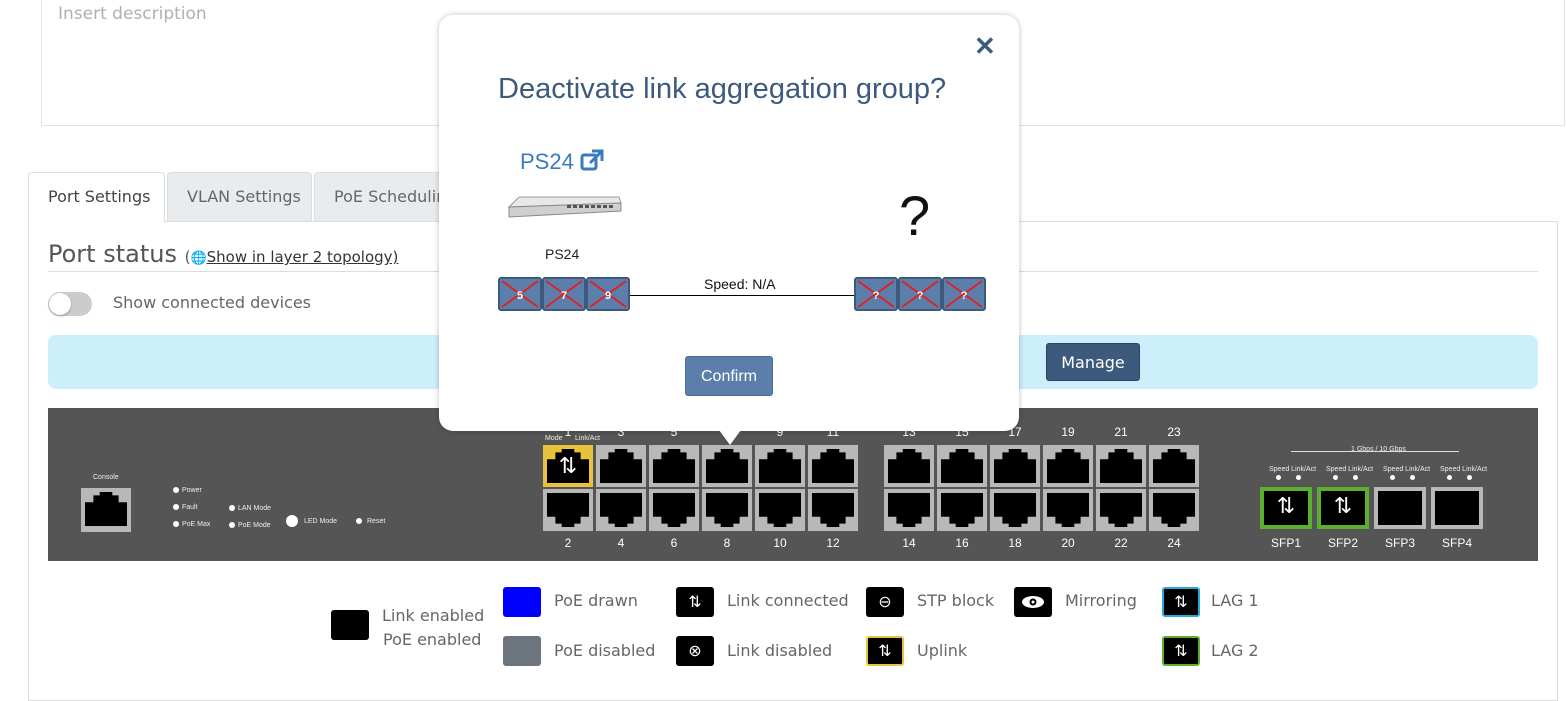  I want to click on local-lag-port: 5, so click(520, 294).